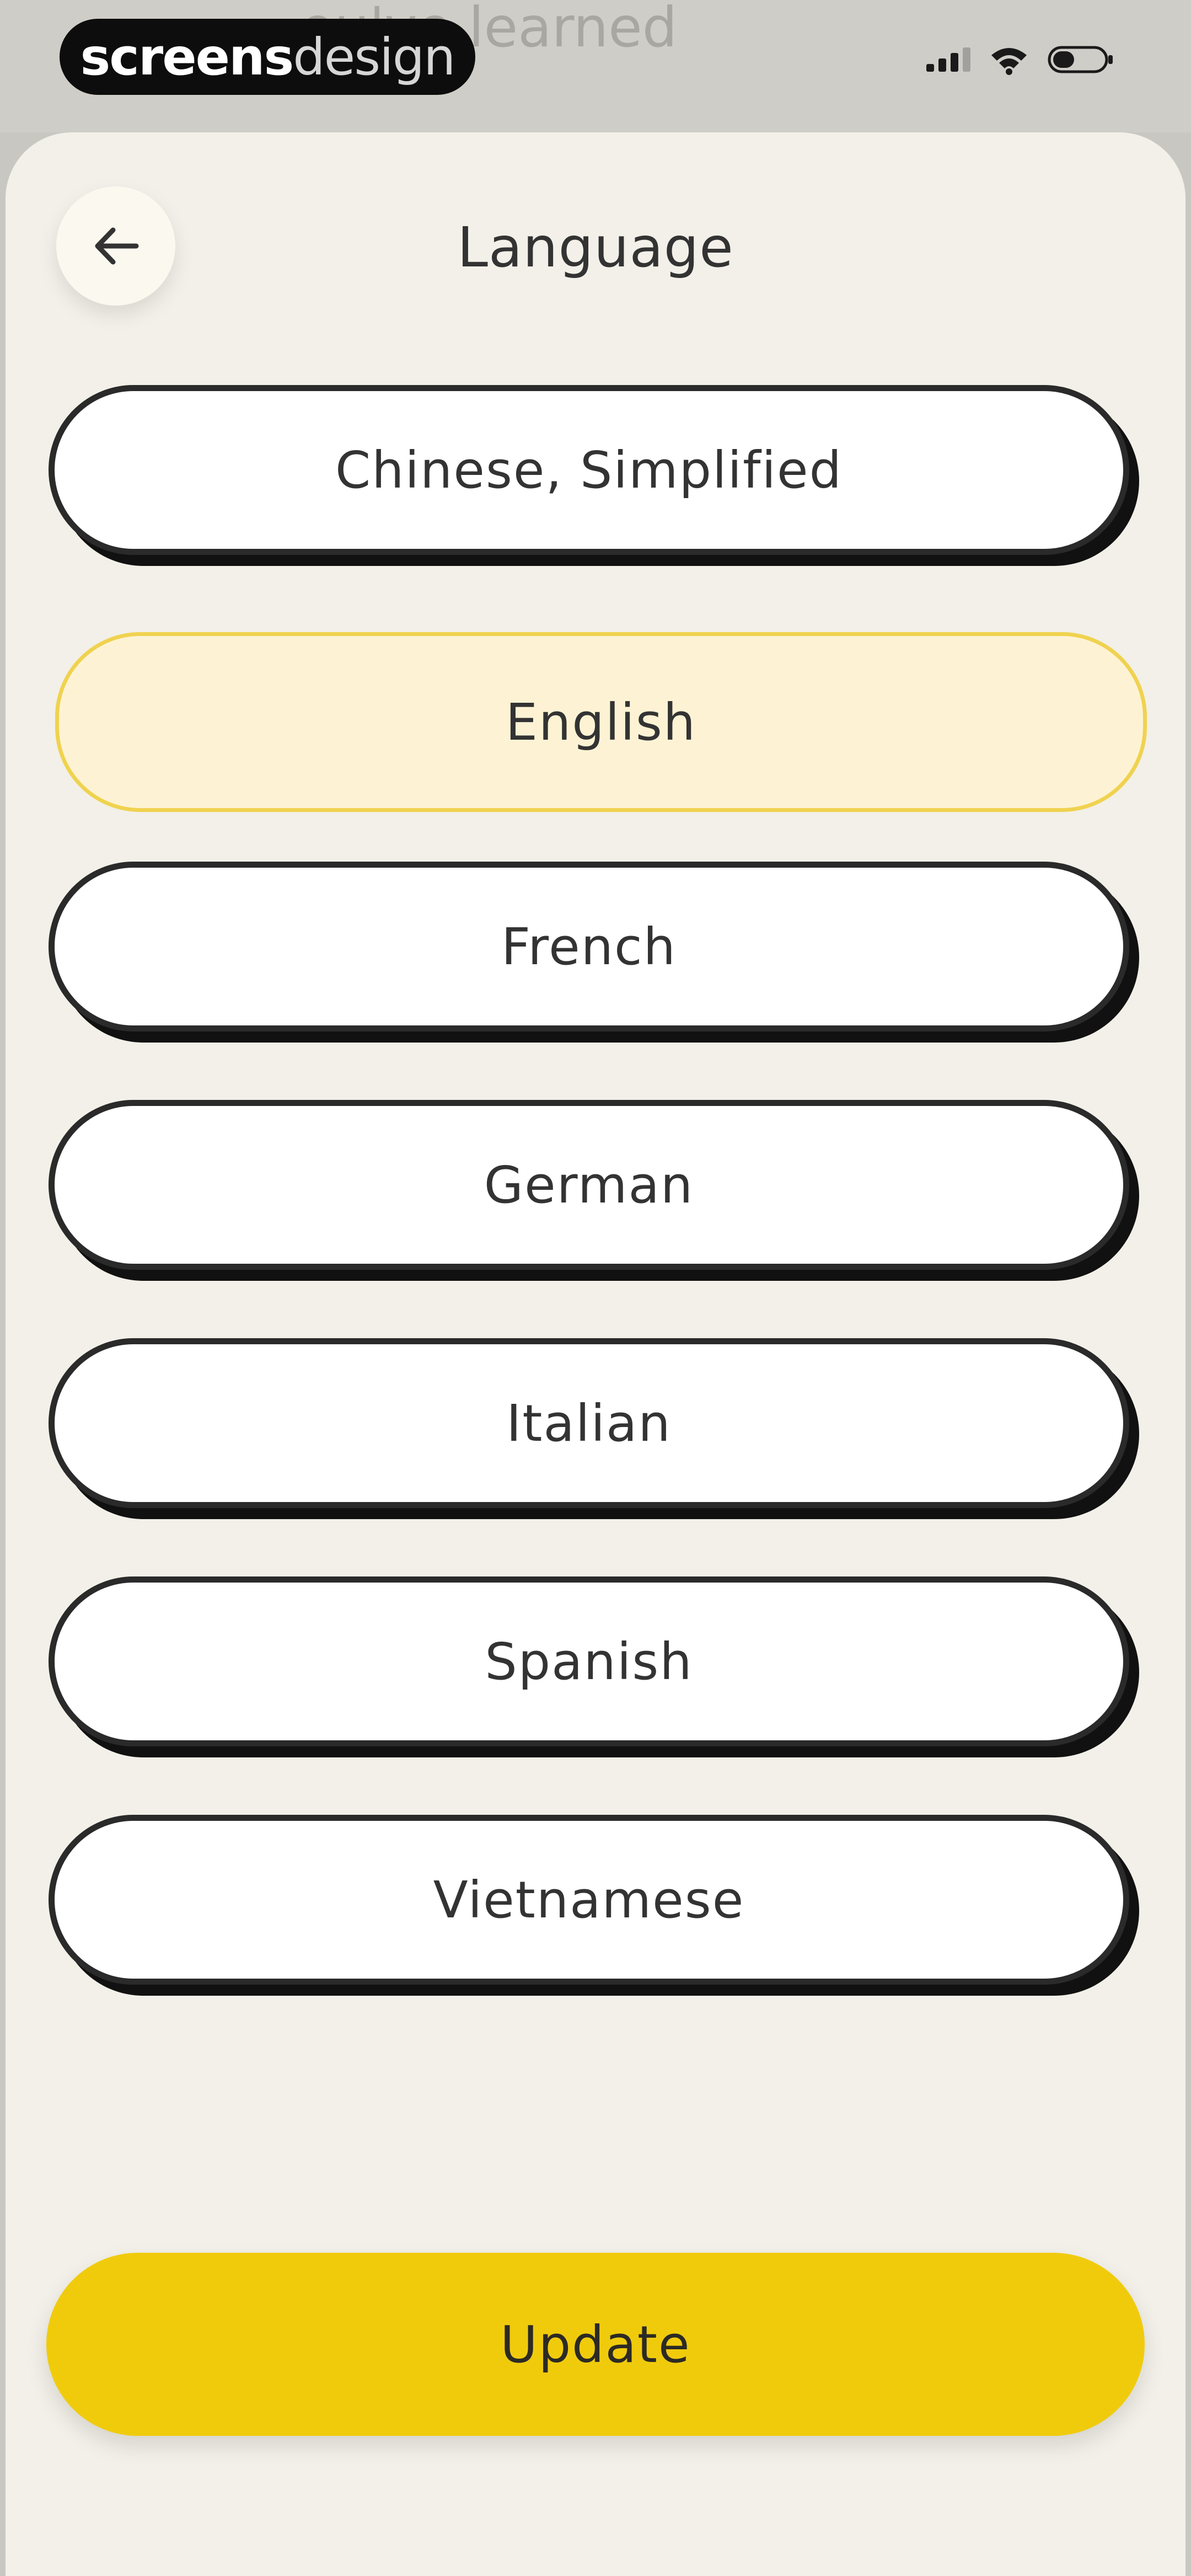 Image resolution: width=1191 pixels, height=2576 pixels. I want to click on language-option-german: German, so click(589, 1185).